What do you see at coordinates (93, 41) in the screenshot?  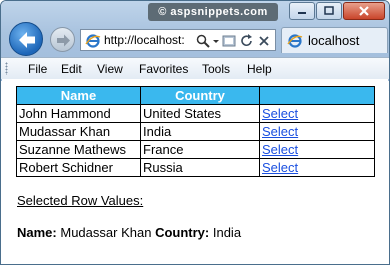 I see `ie-page-icon` at bounding box center [93, 41].